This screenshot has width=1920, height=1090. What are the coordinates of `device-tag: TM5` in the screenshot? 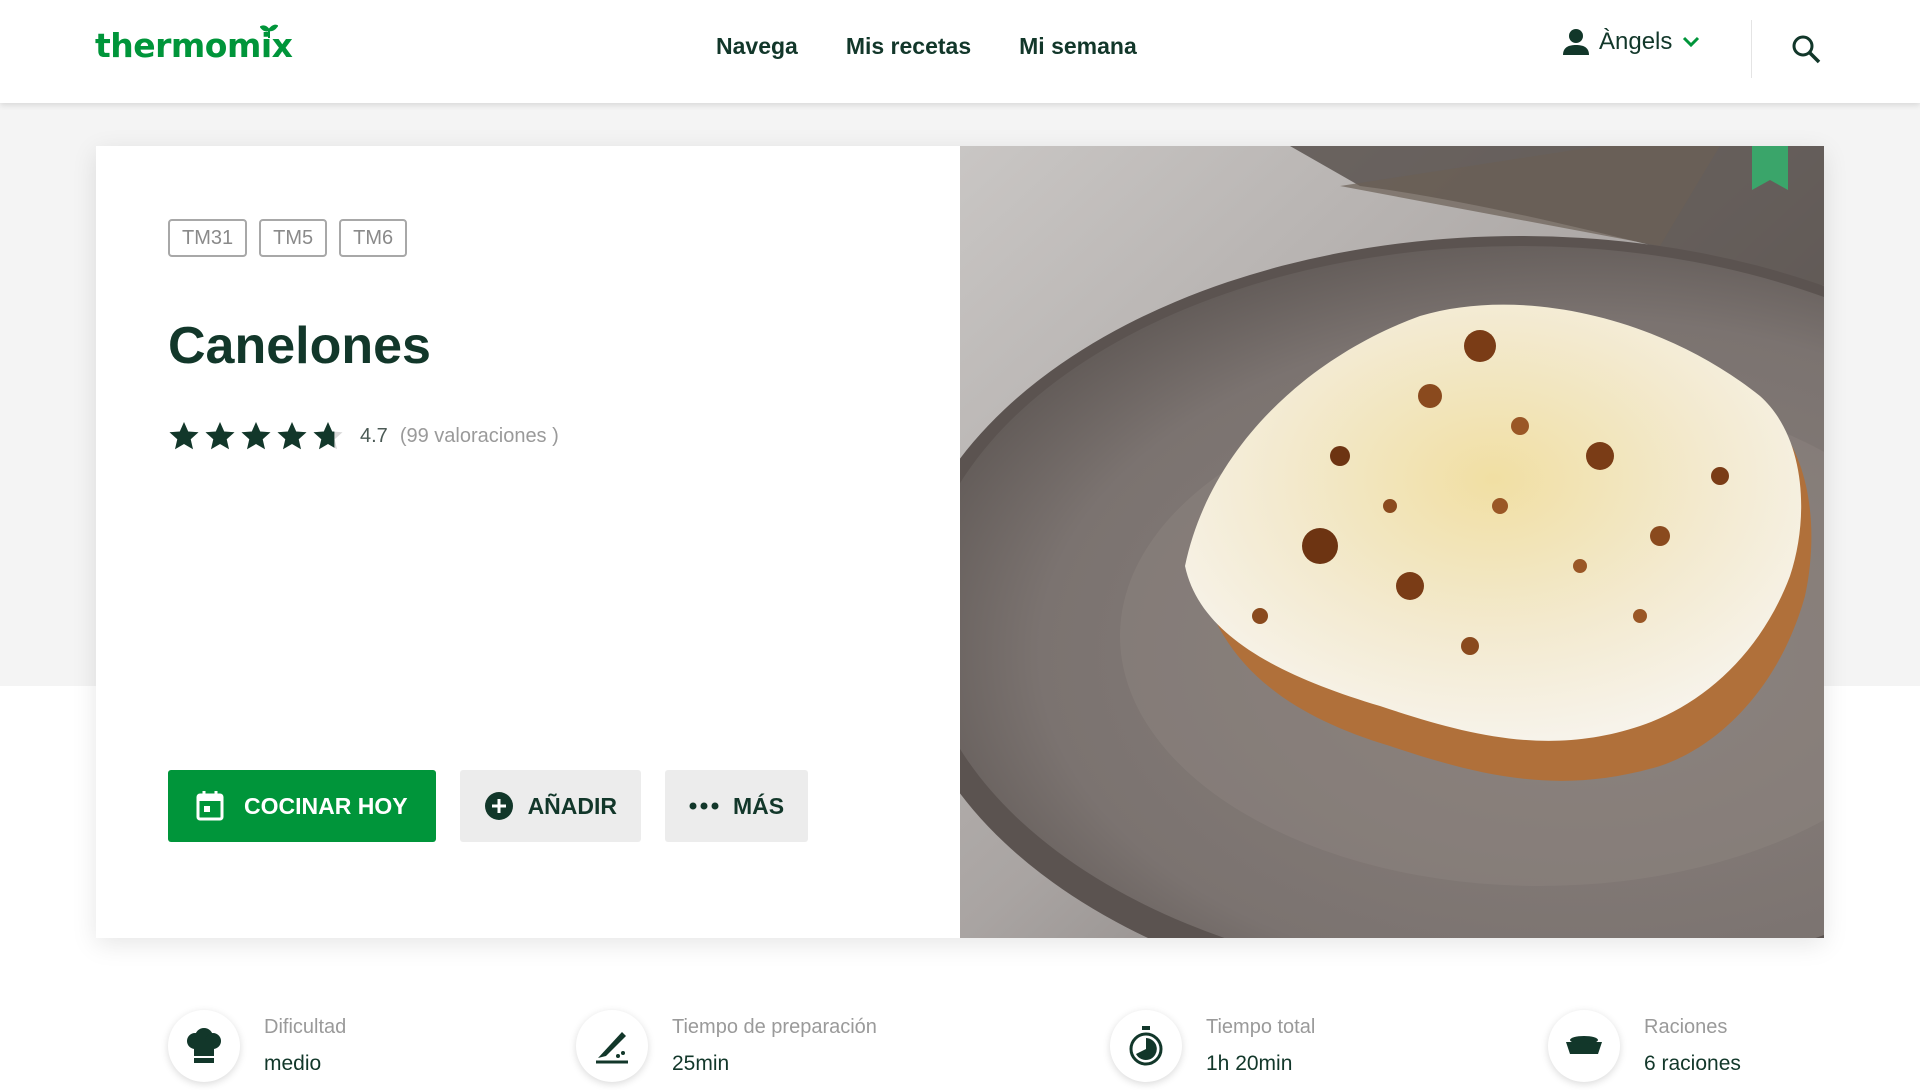 It's located at (293, 238).